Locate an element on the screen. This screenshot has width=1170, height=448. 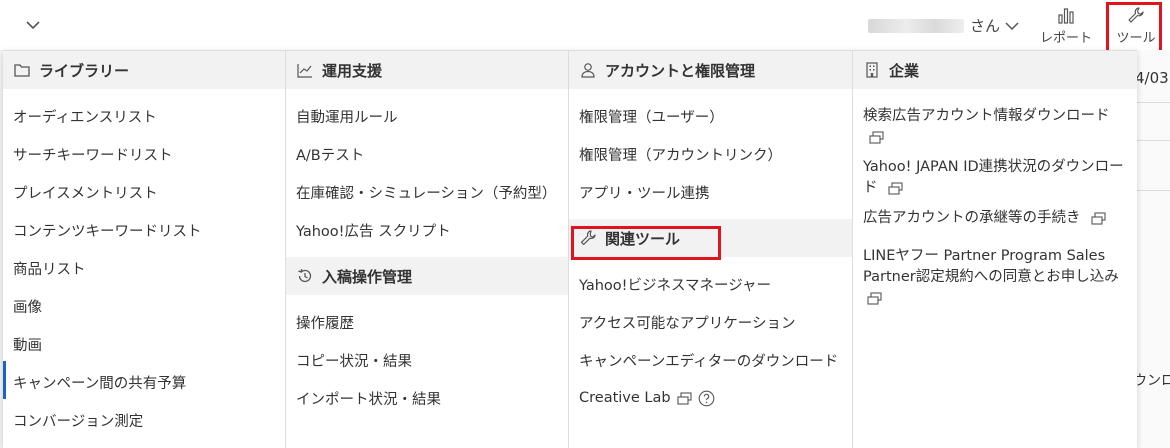
creative-lab-label: Creative Lab is located at coordinates (625, 398).